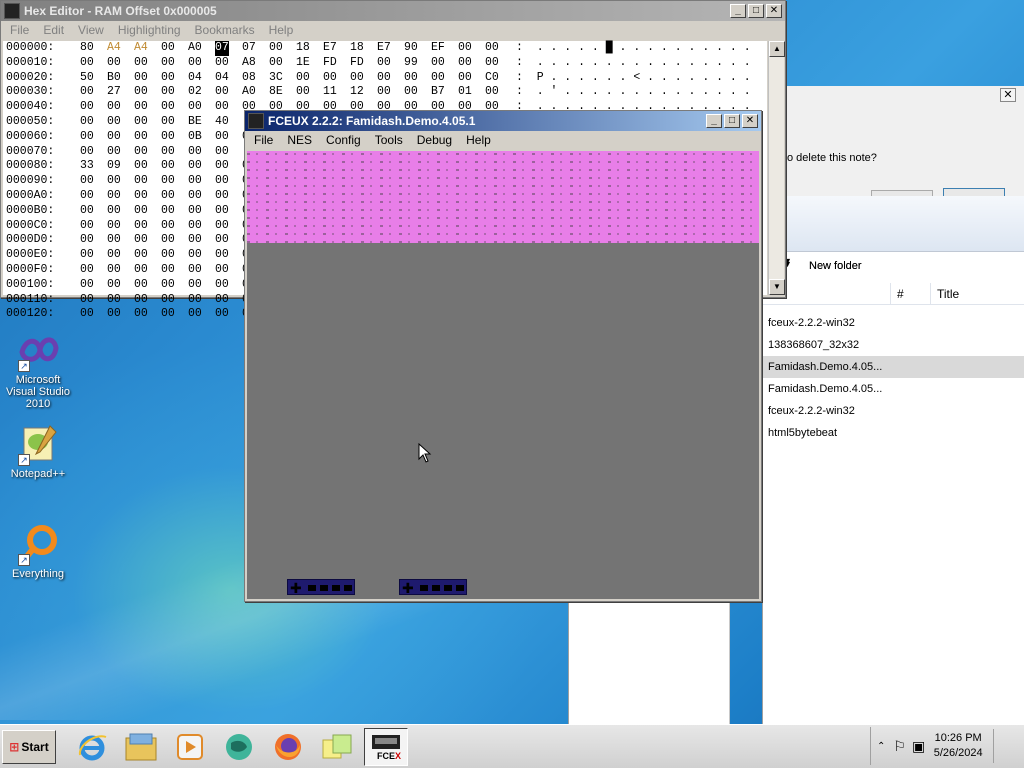 This screenshot has height=768, width=1024. I want to click on hex-byte: 07, so click(255, 48).